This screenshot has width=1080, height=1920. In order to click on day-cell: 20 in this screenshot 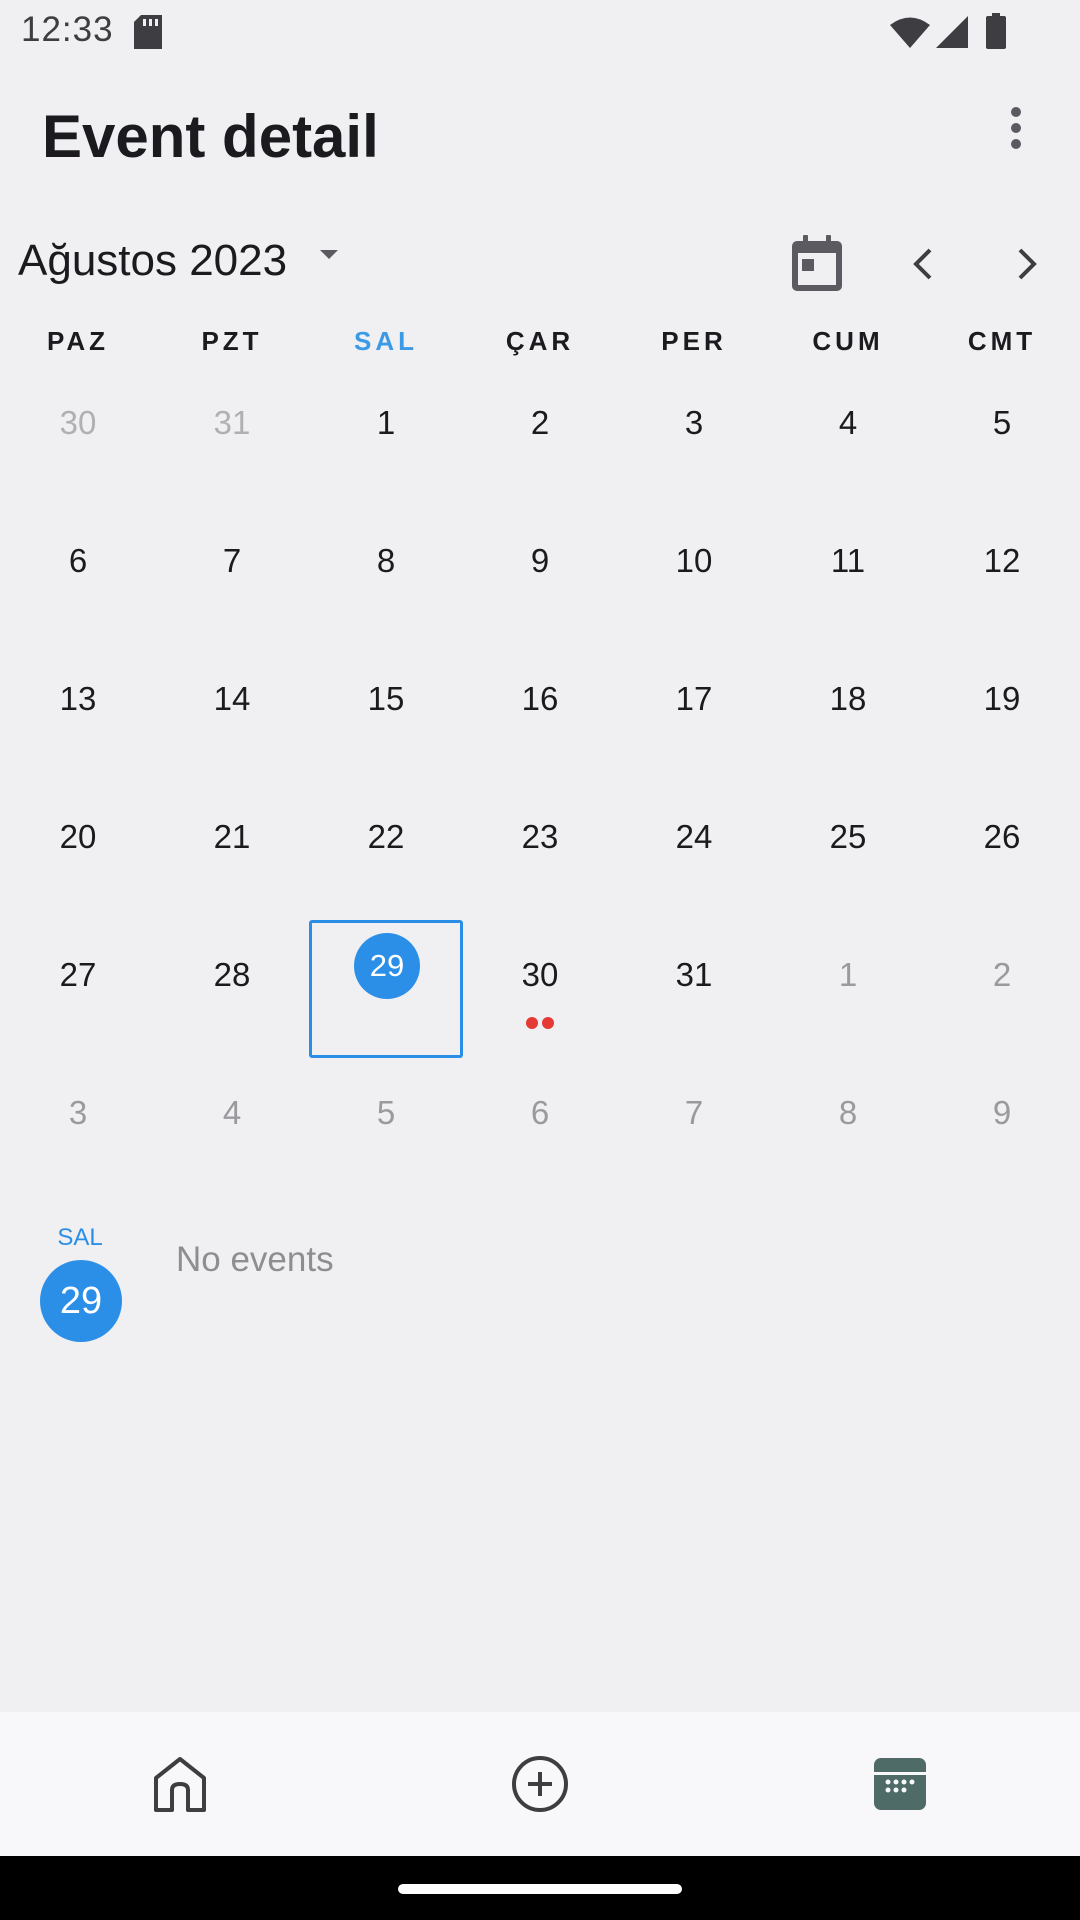, I will do `click(78, 851)`.